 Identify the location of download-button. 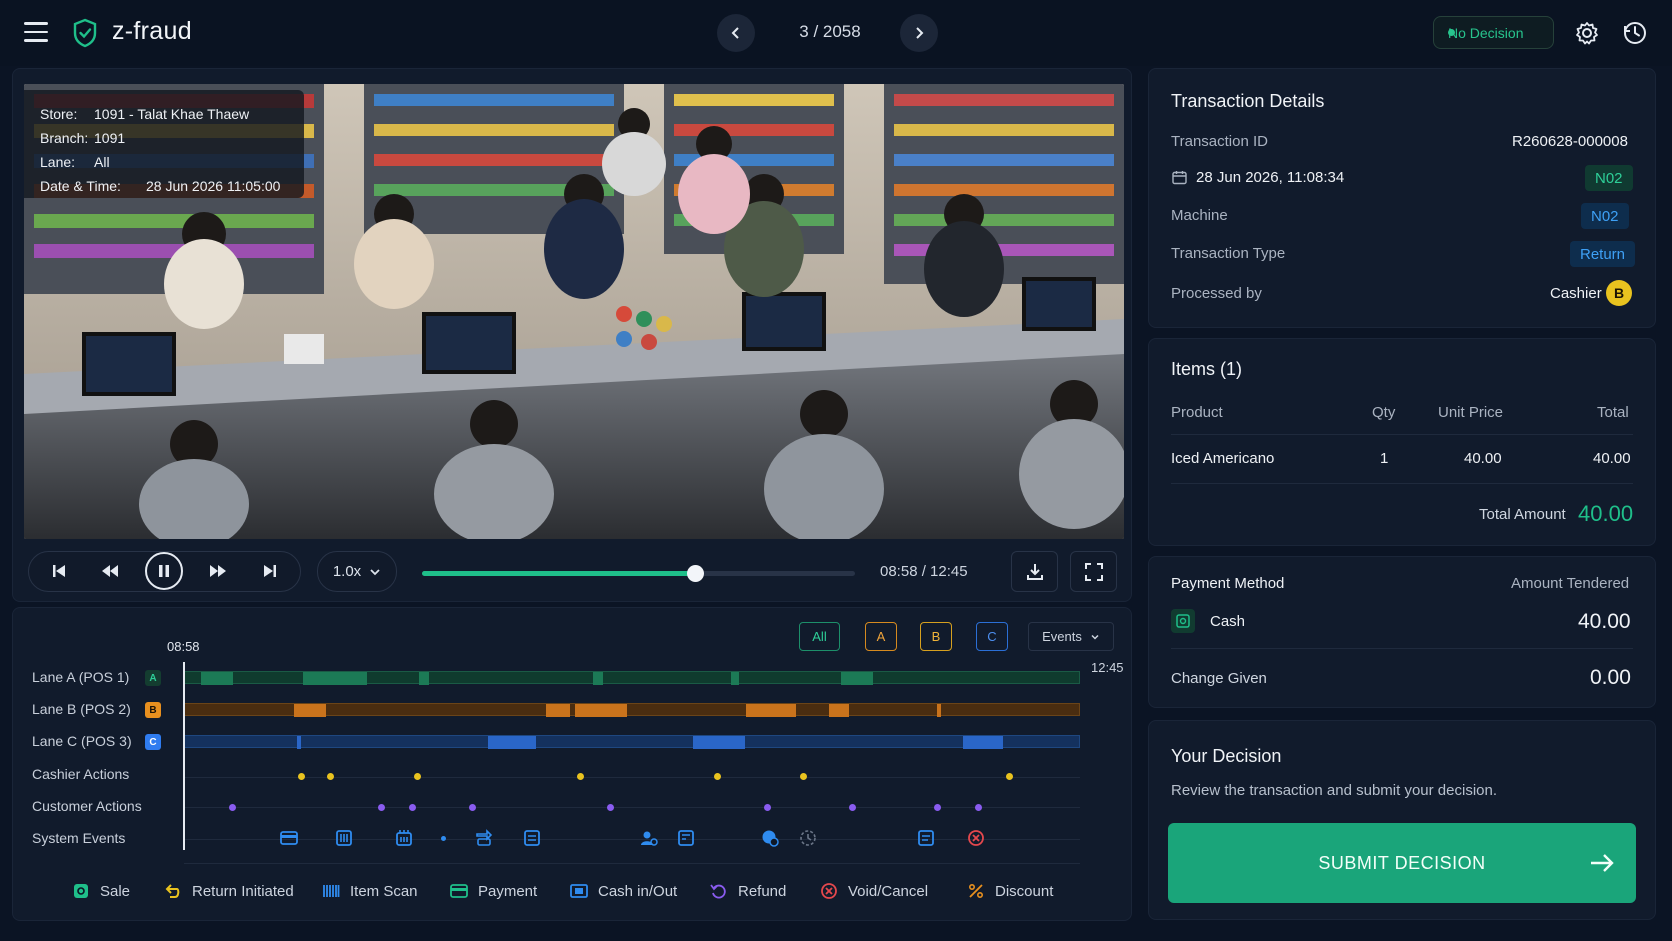
(1034, 571).